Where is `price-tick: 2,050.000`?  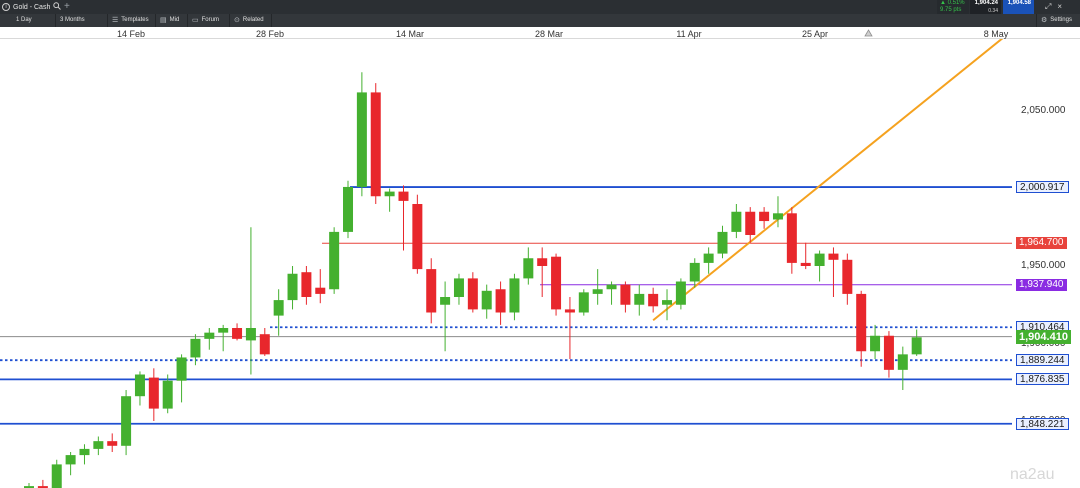 price-tick: 2,050.000 is located at coordinates (1043, 110).